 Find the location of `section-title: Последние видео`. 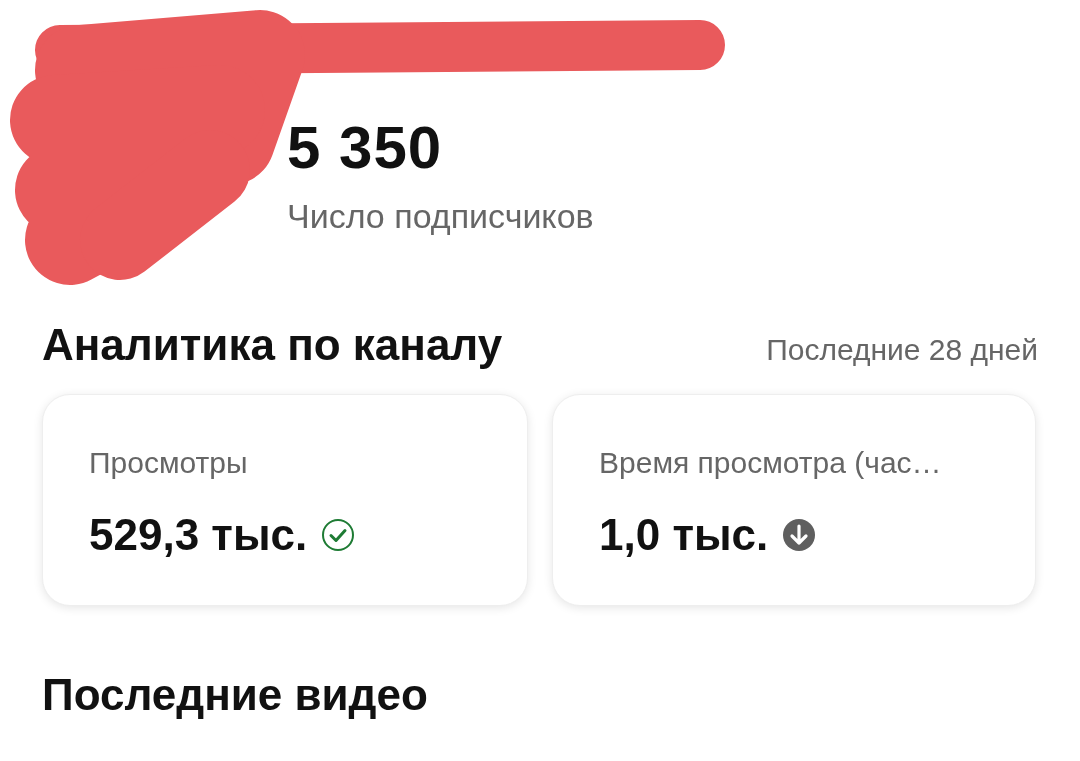

section-title: Последние видео is located at coordinates (235, 695).